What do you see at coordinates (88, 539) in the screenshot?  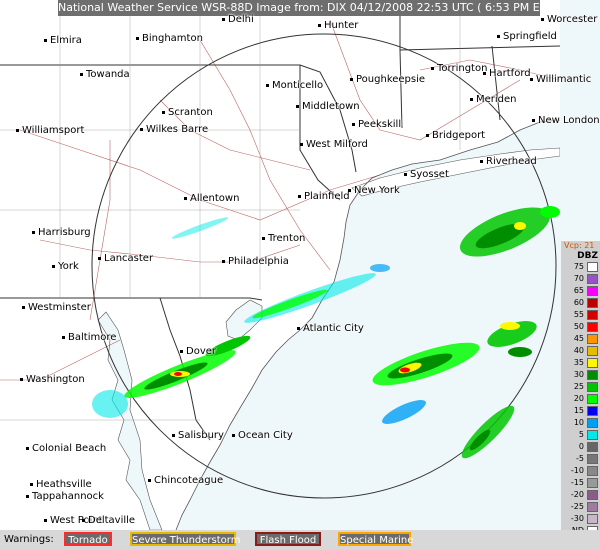 I see `tornado-warning-button: Tornado` at bounding box center [88, 539].